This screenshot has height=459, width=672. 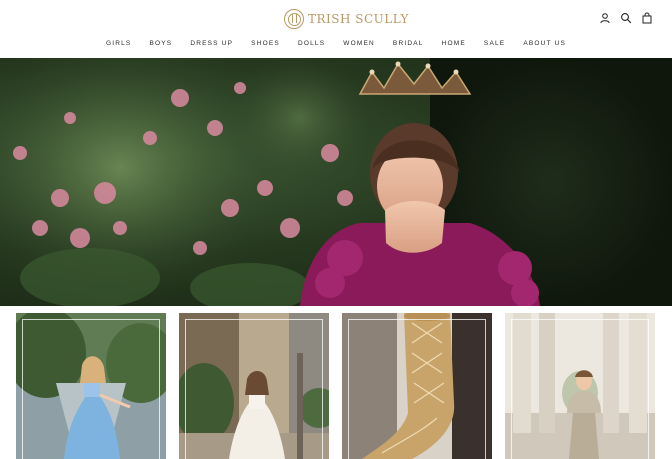 I want to click on brand-name: TRISH SCULLY, so click(x=358, y=19).